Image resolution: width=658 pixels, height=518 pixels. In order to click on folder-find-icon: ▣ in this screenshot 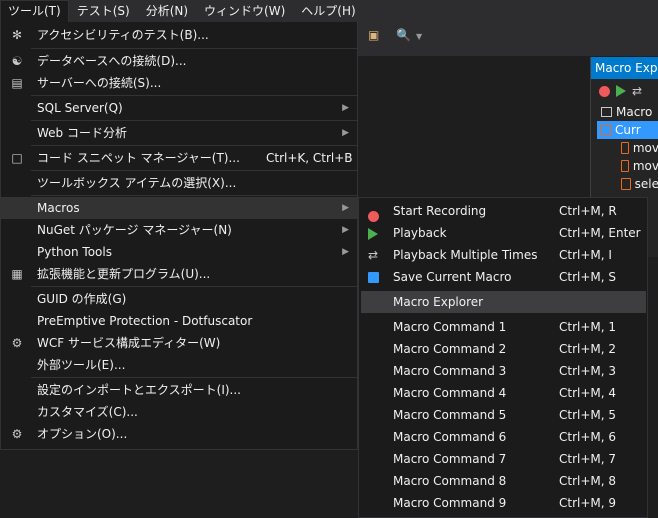, I will do `click(373, 35)`.